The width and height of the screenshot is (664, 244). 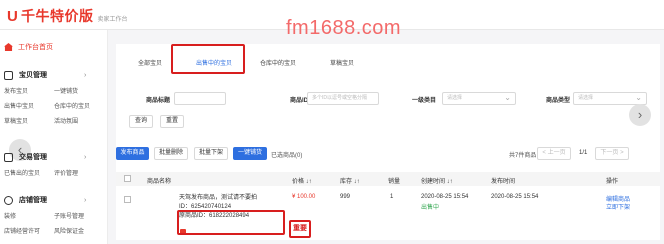 I want to click on sidebar-group-store: 店铺管理 › 装修 子账号管理 店铺经营许可 风险保证金, so click(x=54, y=215).